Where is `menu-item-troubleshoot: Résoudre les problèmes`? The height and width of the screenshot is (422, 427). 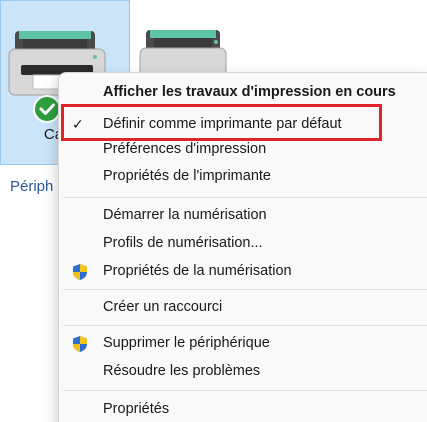 menu-item-troubleshoot: Résoudre les problèmes is located at coordinates (243, 371).